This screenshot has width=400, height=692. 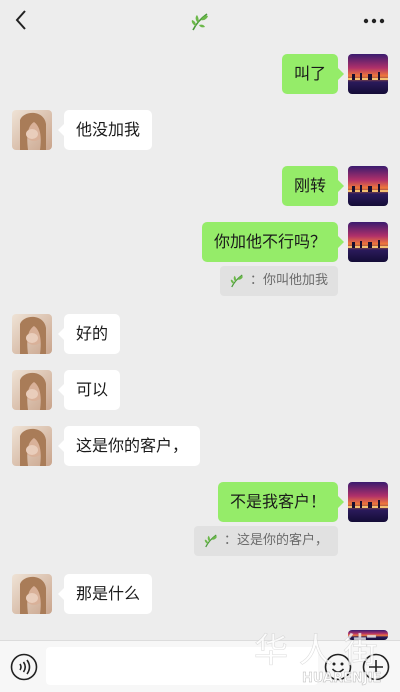 I want to click on more-dots-icon, so click(x=374, y=21).